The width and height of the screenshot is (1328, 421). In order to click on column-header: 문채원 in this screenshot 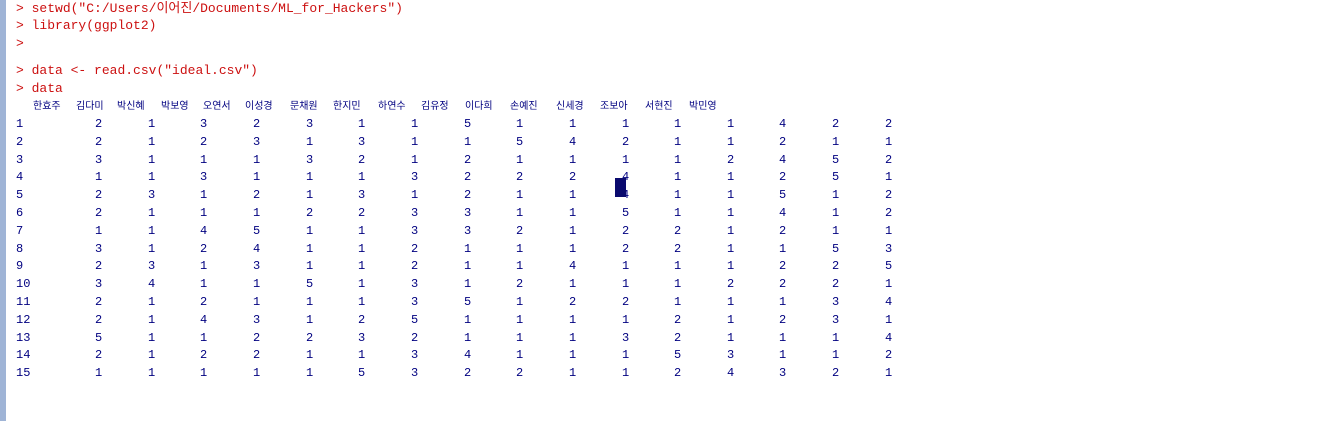, I will do `click(304, 106)`.